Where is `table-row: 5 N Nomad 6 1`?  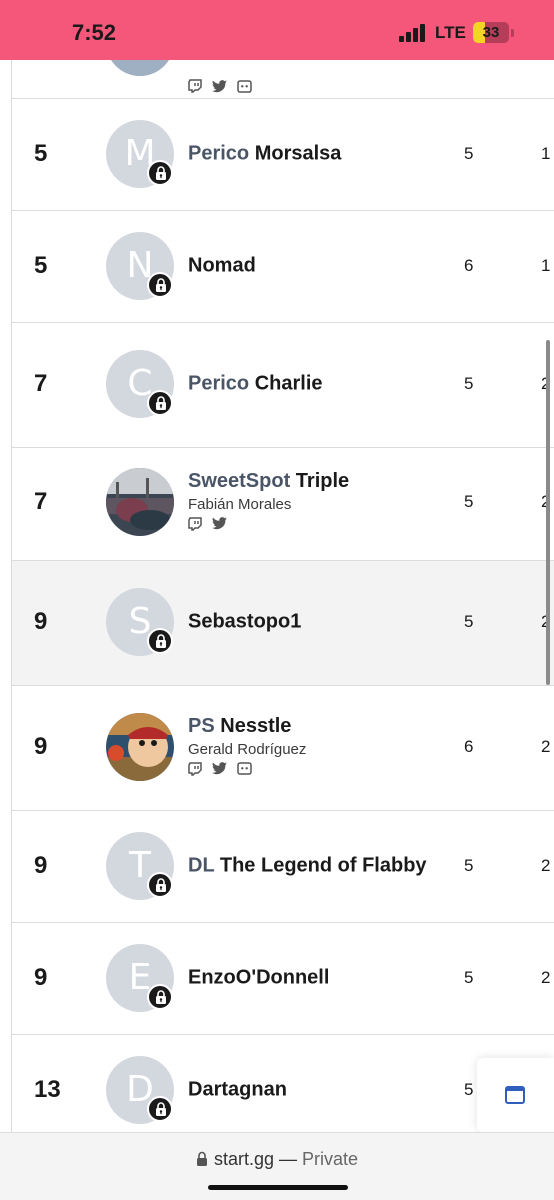
table-row: 5 N Nomad 6 1 is located at coordinates (283, 267).